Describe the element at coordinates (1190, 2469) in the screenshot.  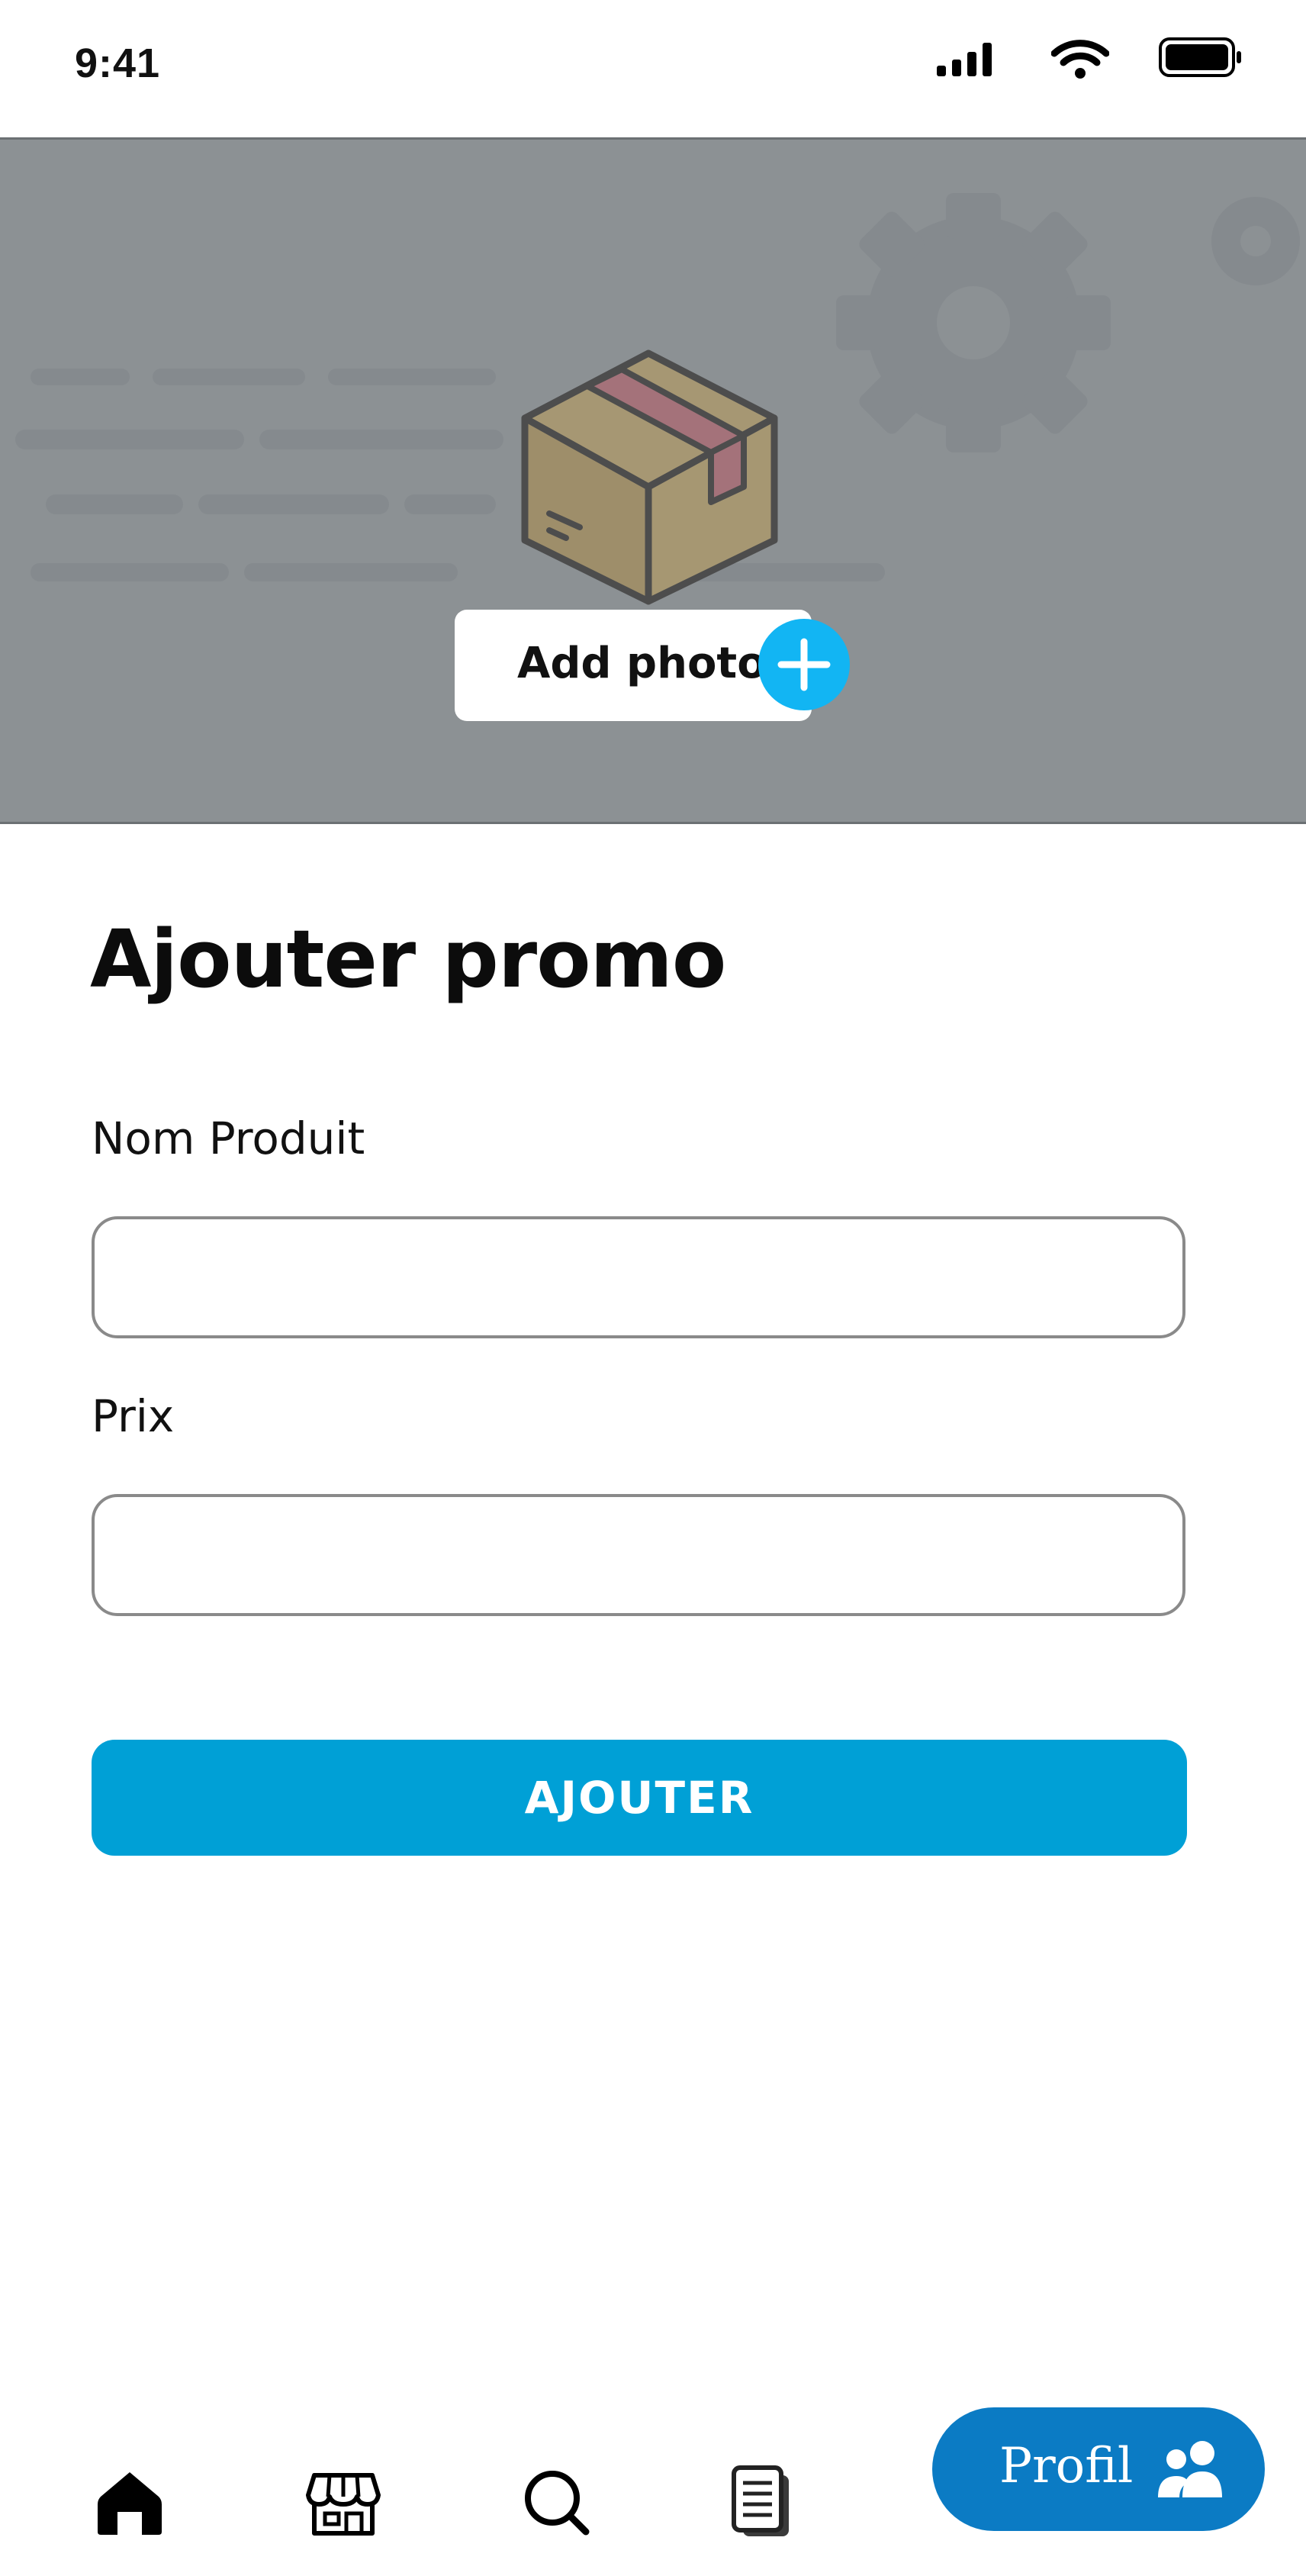
I see `users-icon` at that location.